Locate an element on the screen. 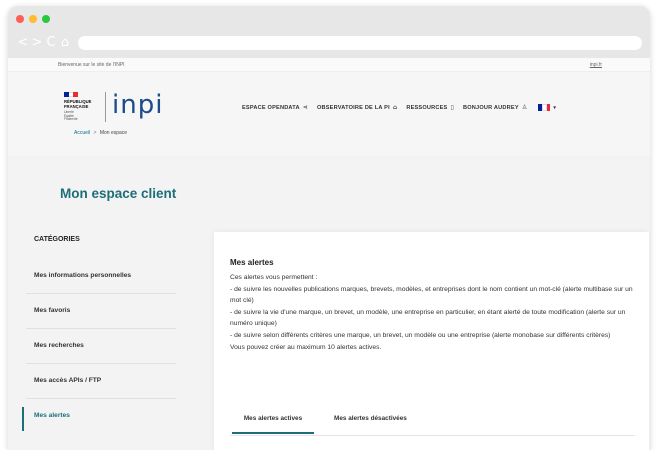 The width and height of the screenshot is (658, 450). nav-espace-opendata: ESPACE OPENDATA ⋖ is located at coordinates (275, 107).